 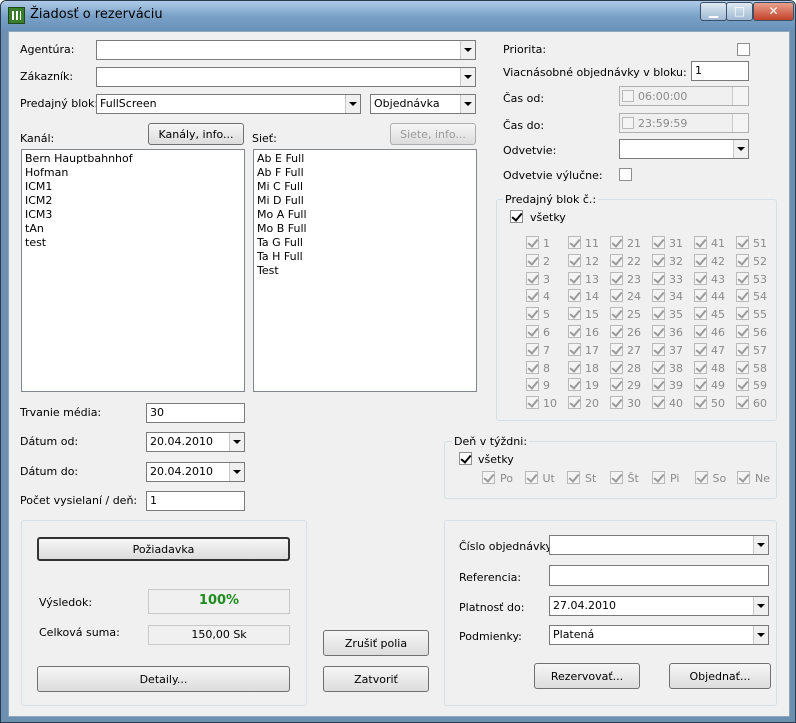 I want to click on cas-od-checkbox, so click(x=628, y=96).